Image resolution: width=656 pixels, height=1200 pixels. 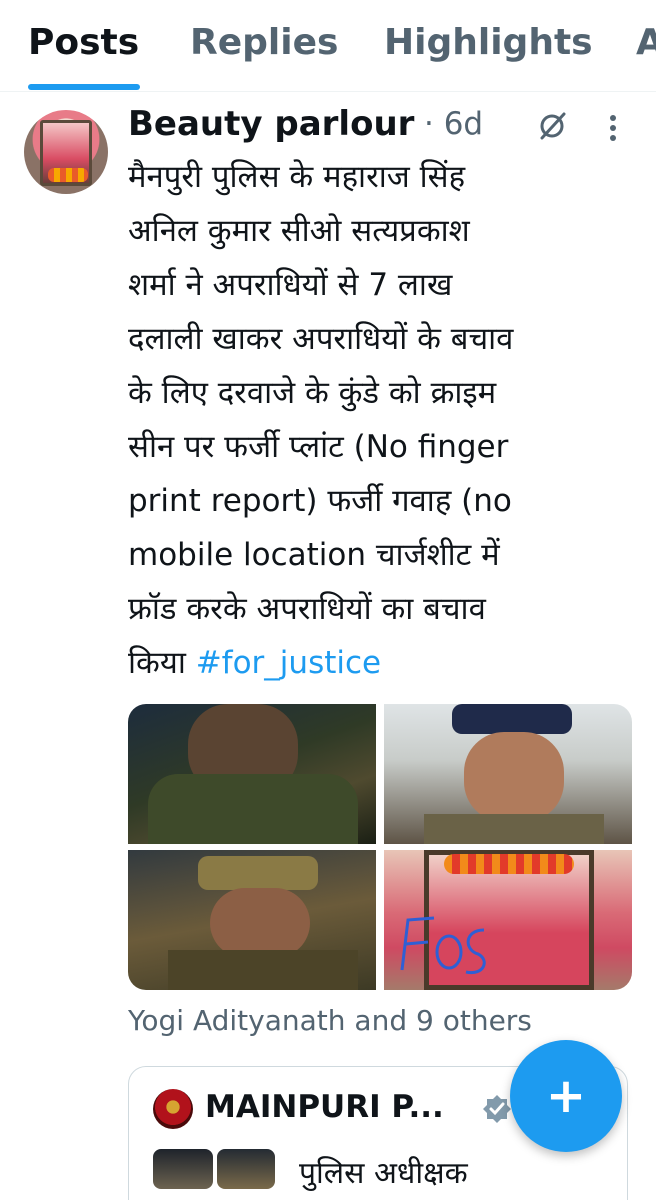 I want to click on plus-icon: +, so click(x=566, y=1096).